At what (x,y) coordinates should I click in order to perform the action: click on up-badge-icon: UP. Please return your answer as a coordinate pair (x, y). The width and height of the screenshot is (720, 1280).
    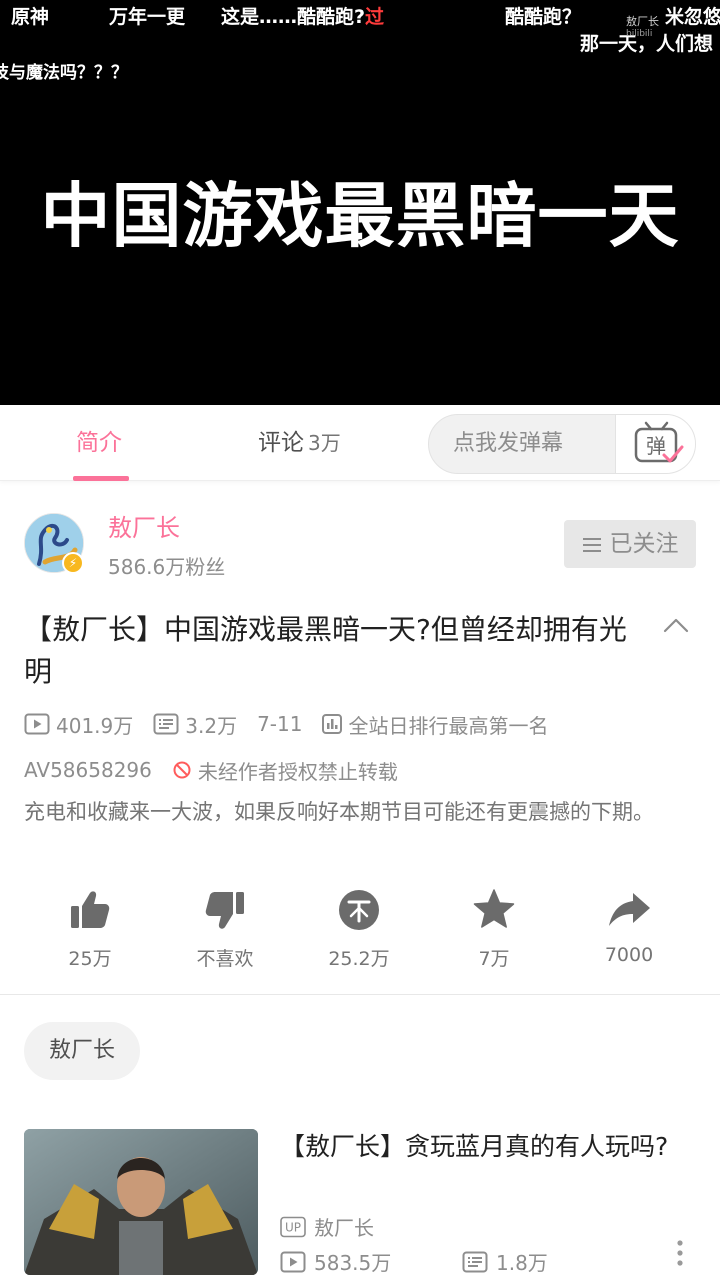
    Looking at the image, I should click on (293, 1226).